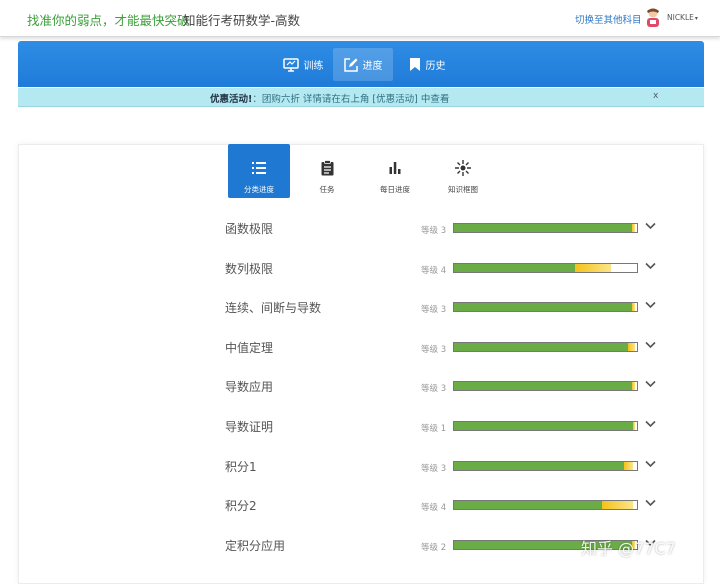  I want to click on nav-history: 历史, so click(427, 64).